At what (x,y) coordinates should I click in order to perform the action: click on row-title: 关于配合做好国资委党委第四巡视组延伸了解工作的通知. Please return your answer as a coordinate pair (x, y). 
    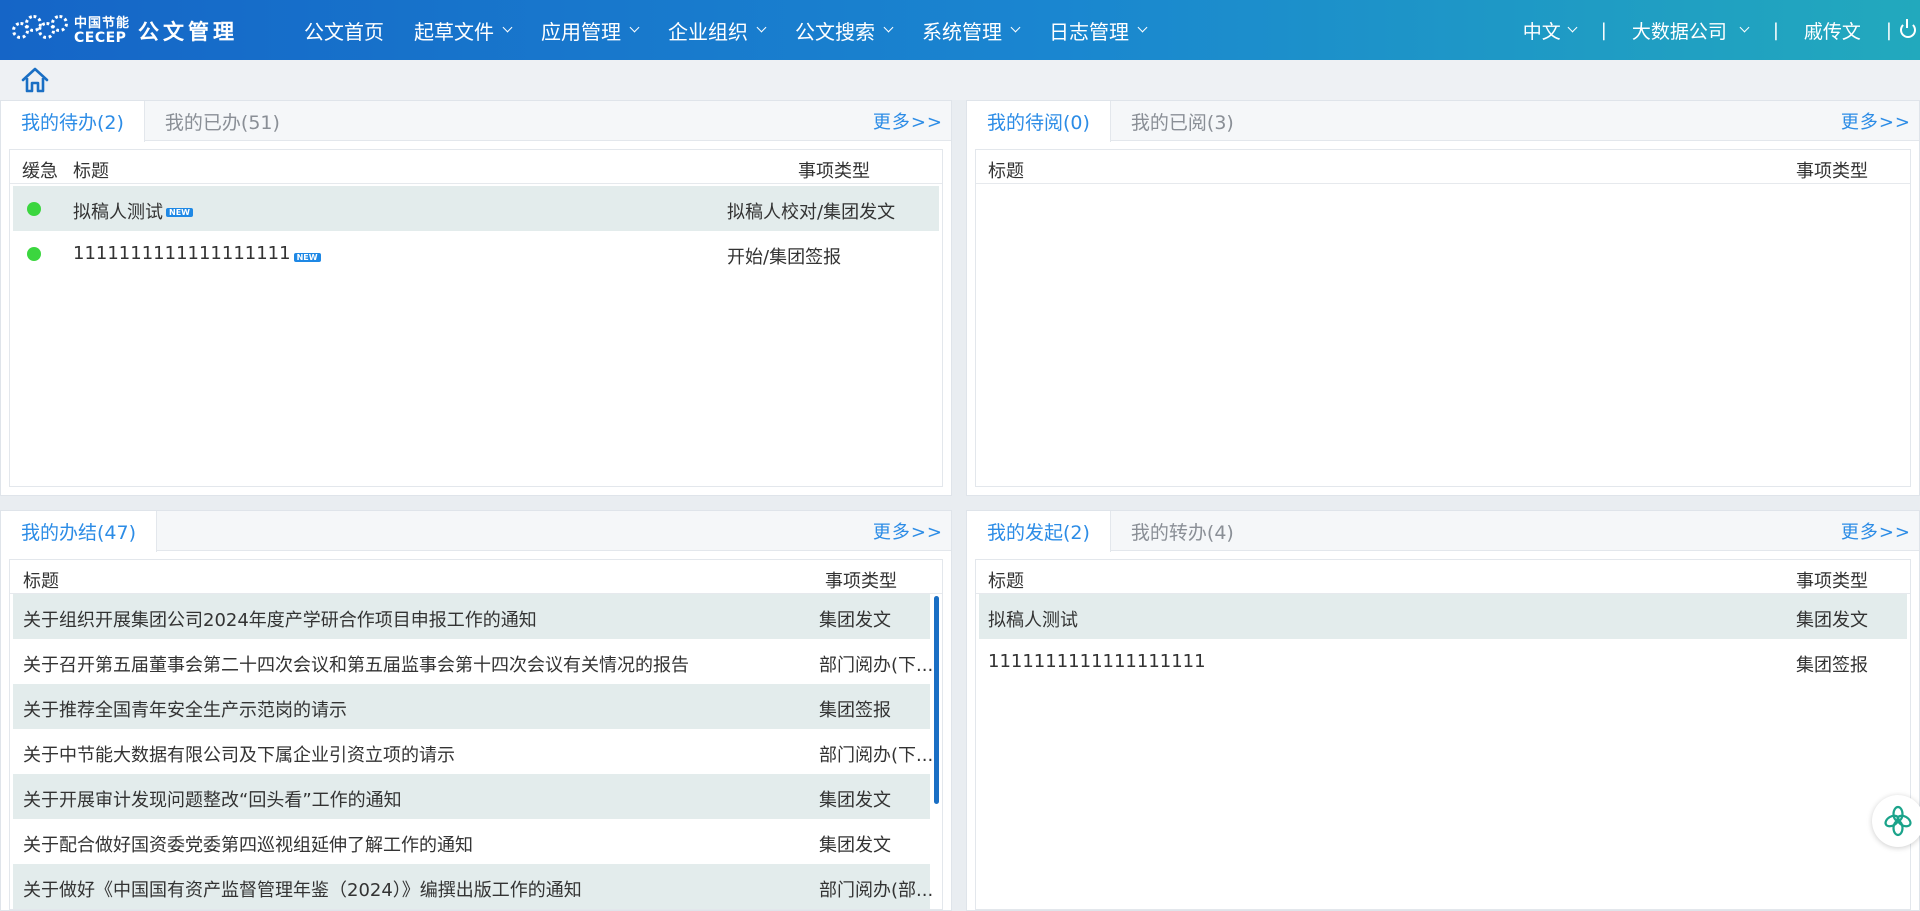
    Looking at the image, I should click on (248, 845).